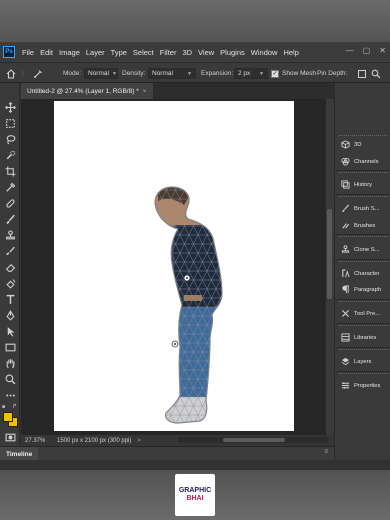 This screenshot has height=520, width=390. I want to click on menu-window: Window, so click(264, 52).